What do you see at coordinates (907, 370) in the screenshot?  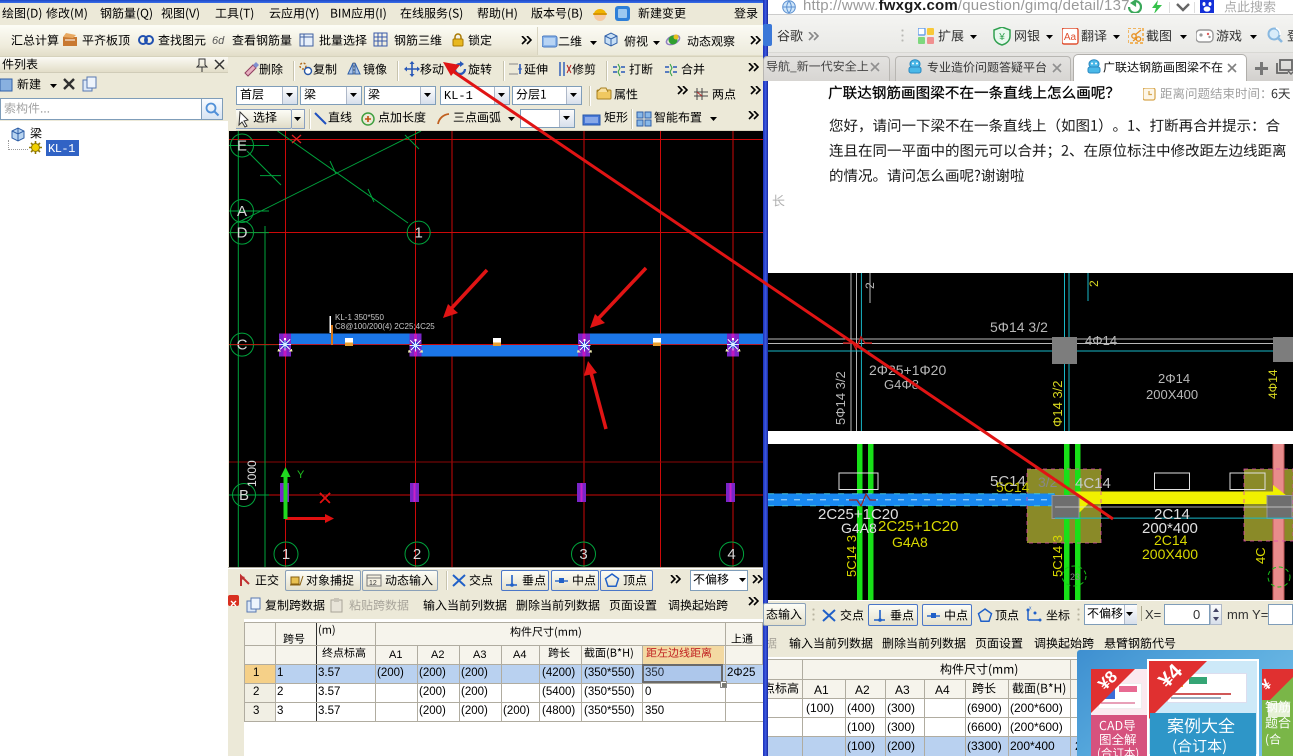 I see `svg-text: 2Φ25+1Φ20` at bounding box center [907, 370].